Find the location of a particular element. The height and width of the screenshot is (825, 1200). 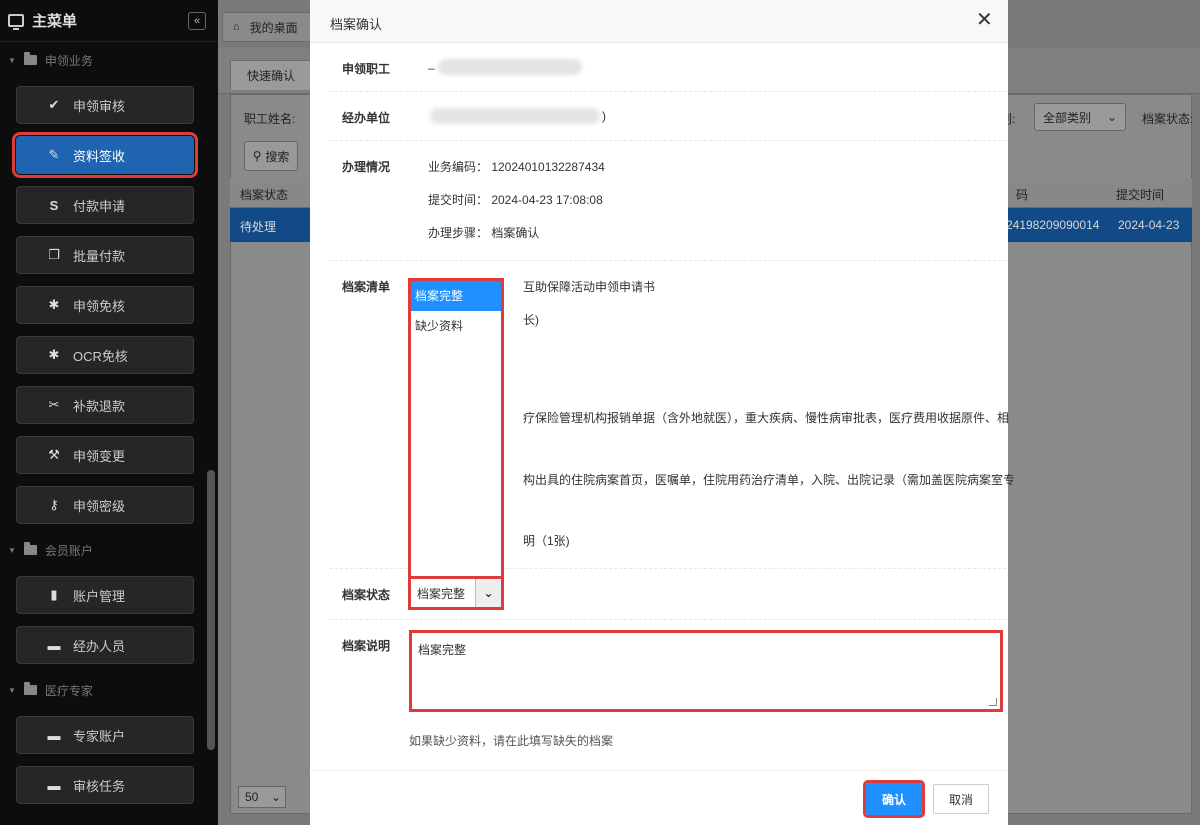

checklist-item: 长) is located at coordinates (531, 320).